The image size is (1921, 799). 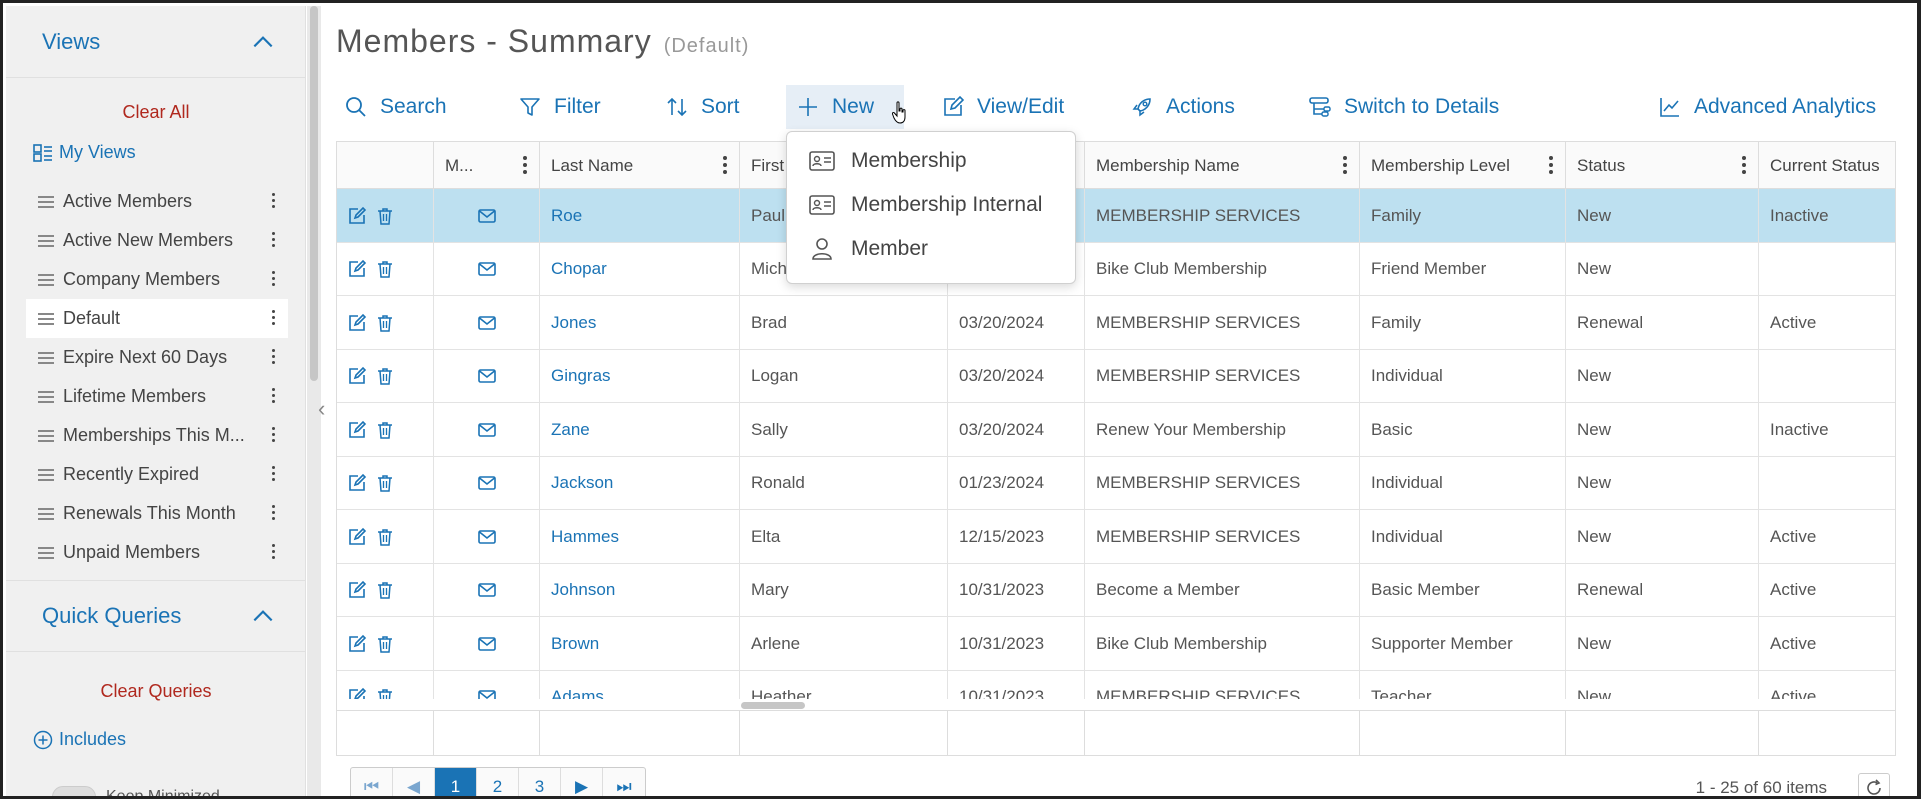 What do you see at coordinates (157, 318) in the screenshot?
I see `view-item-active: Default` at bounding box center [157, 318].